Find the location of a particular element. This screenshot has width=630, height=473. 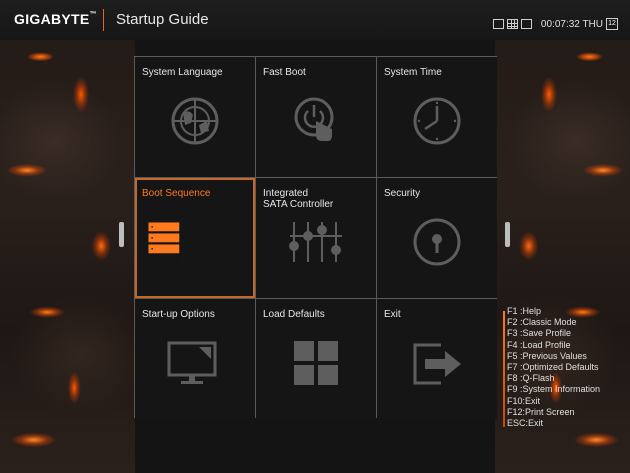

top-bar: GIGABYTE™ Startup Guide 00:07:32 THU 12 is located at coordinates (315, 20).